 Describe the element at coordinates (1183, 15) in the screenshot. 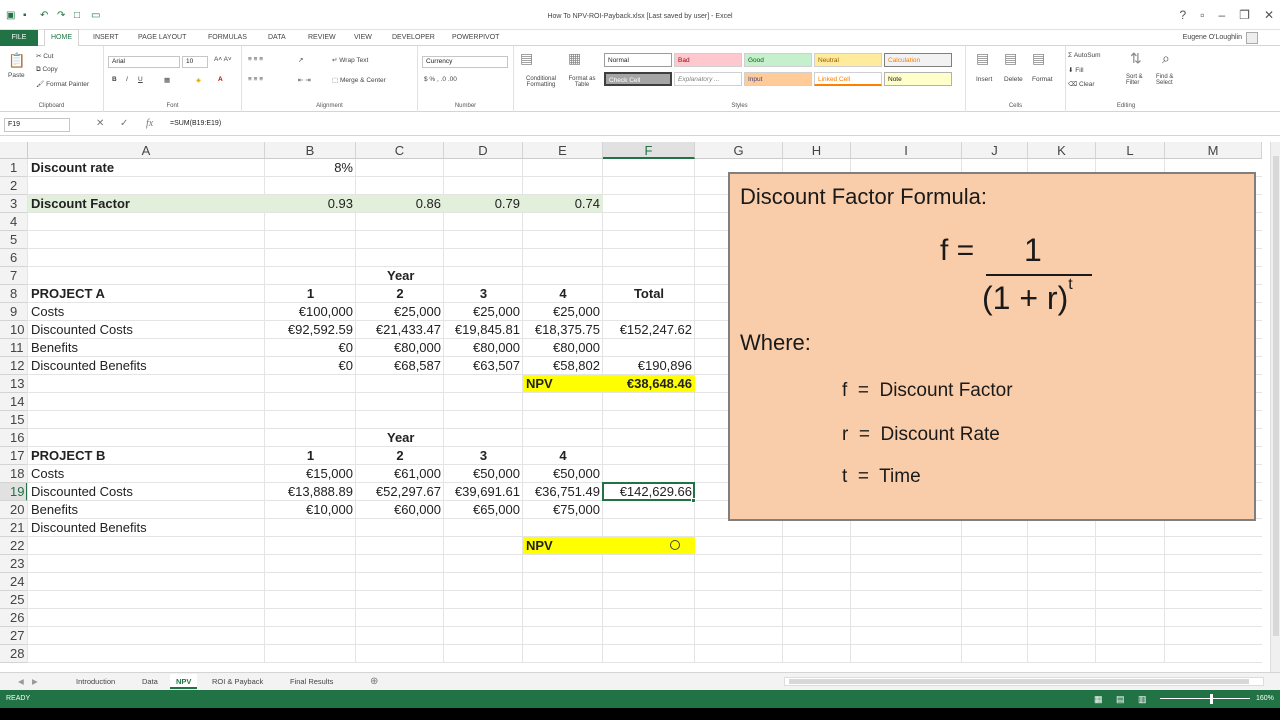

I see `help-icon: ?` at that location.